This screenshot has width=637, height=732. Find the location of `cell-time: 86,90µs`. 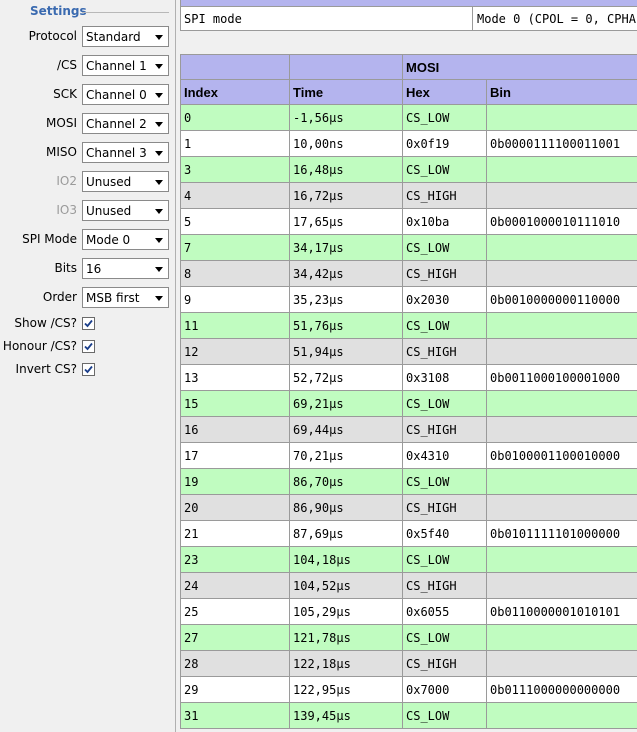

cell-time: 86,90µs is located at coordinates (346, 507).